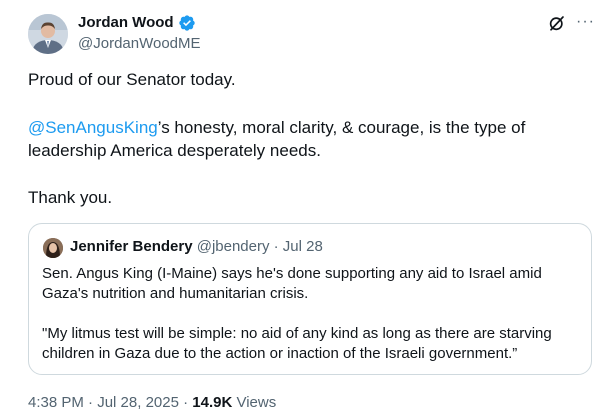 This screenshot has width=603, height=418. Describe the element at coordinates (212, 402) in the screenshot. I see `views-count: 14.9K` at that location.